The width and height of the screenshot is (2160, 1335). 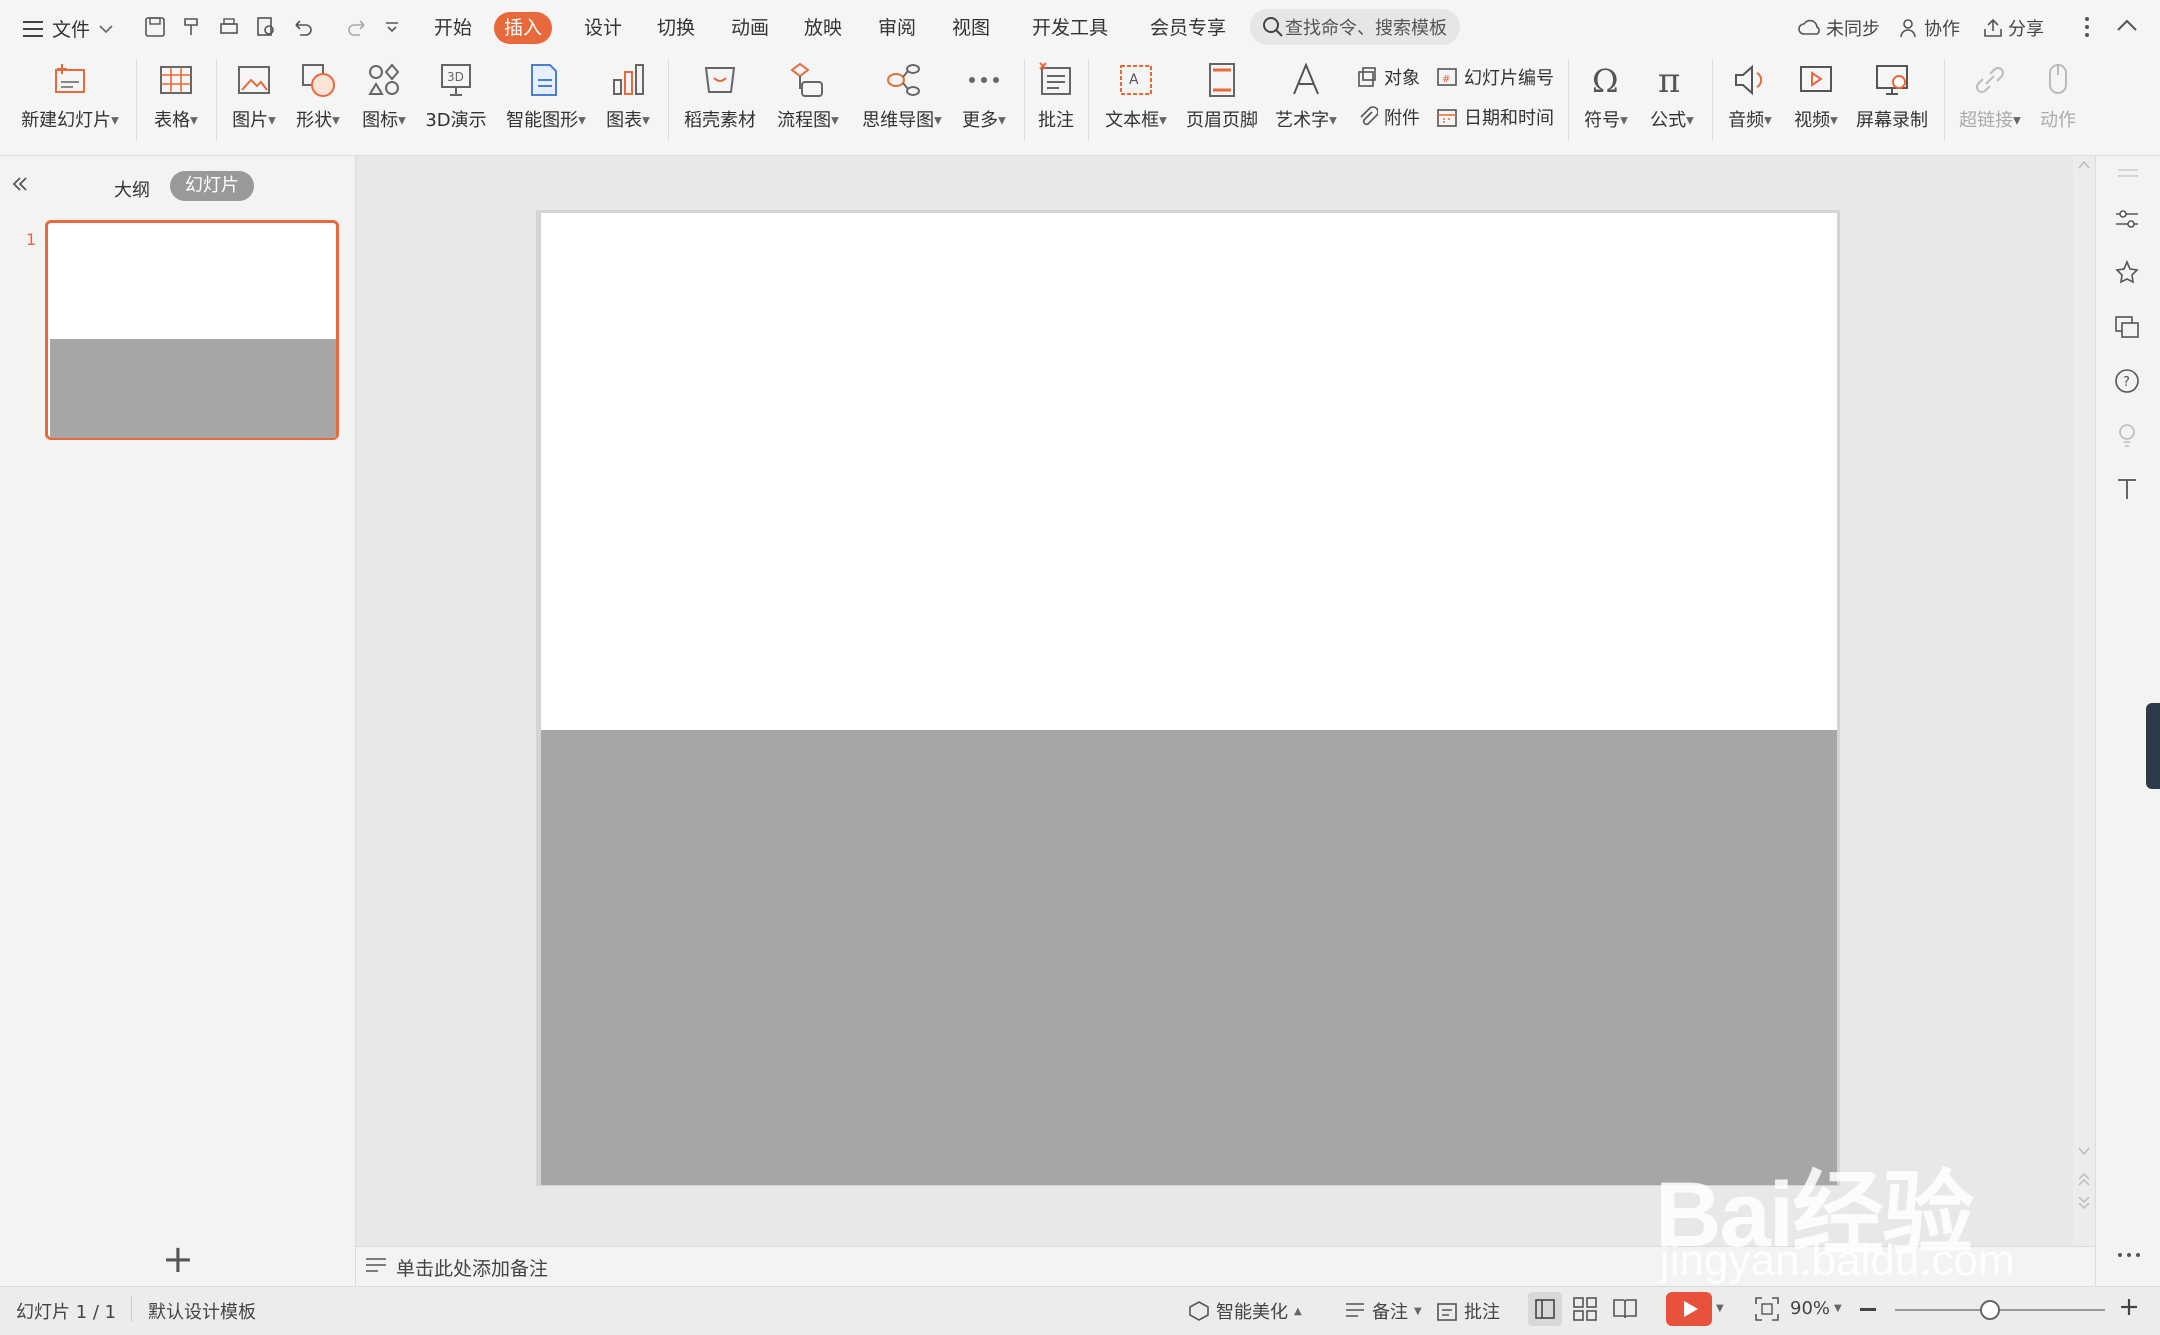 What do you see at coordinates (2127, 273) in the screenshot?
I see `magic-star-icon` at bounding box center [2127, 273].